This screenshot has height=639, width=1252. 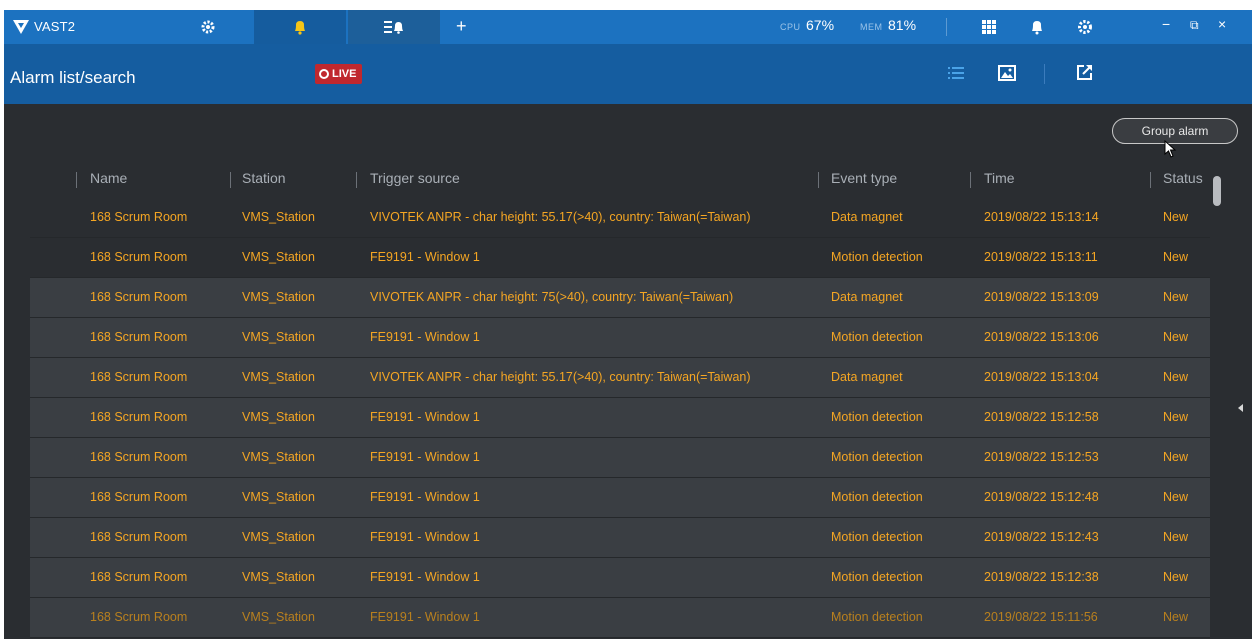 What do you see at coordinates (73, 77) in the screenshot?
I see `page-title: Alarm list/search` at bounding box center [73, 77].